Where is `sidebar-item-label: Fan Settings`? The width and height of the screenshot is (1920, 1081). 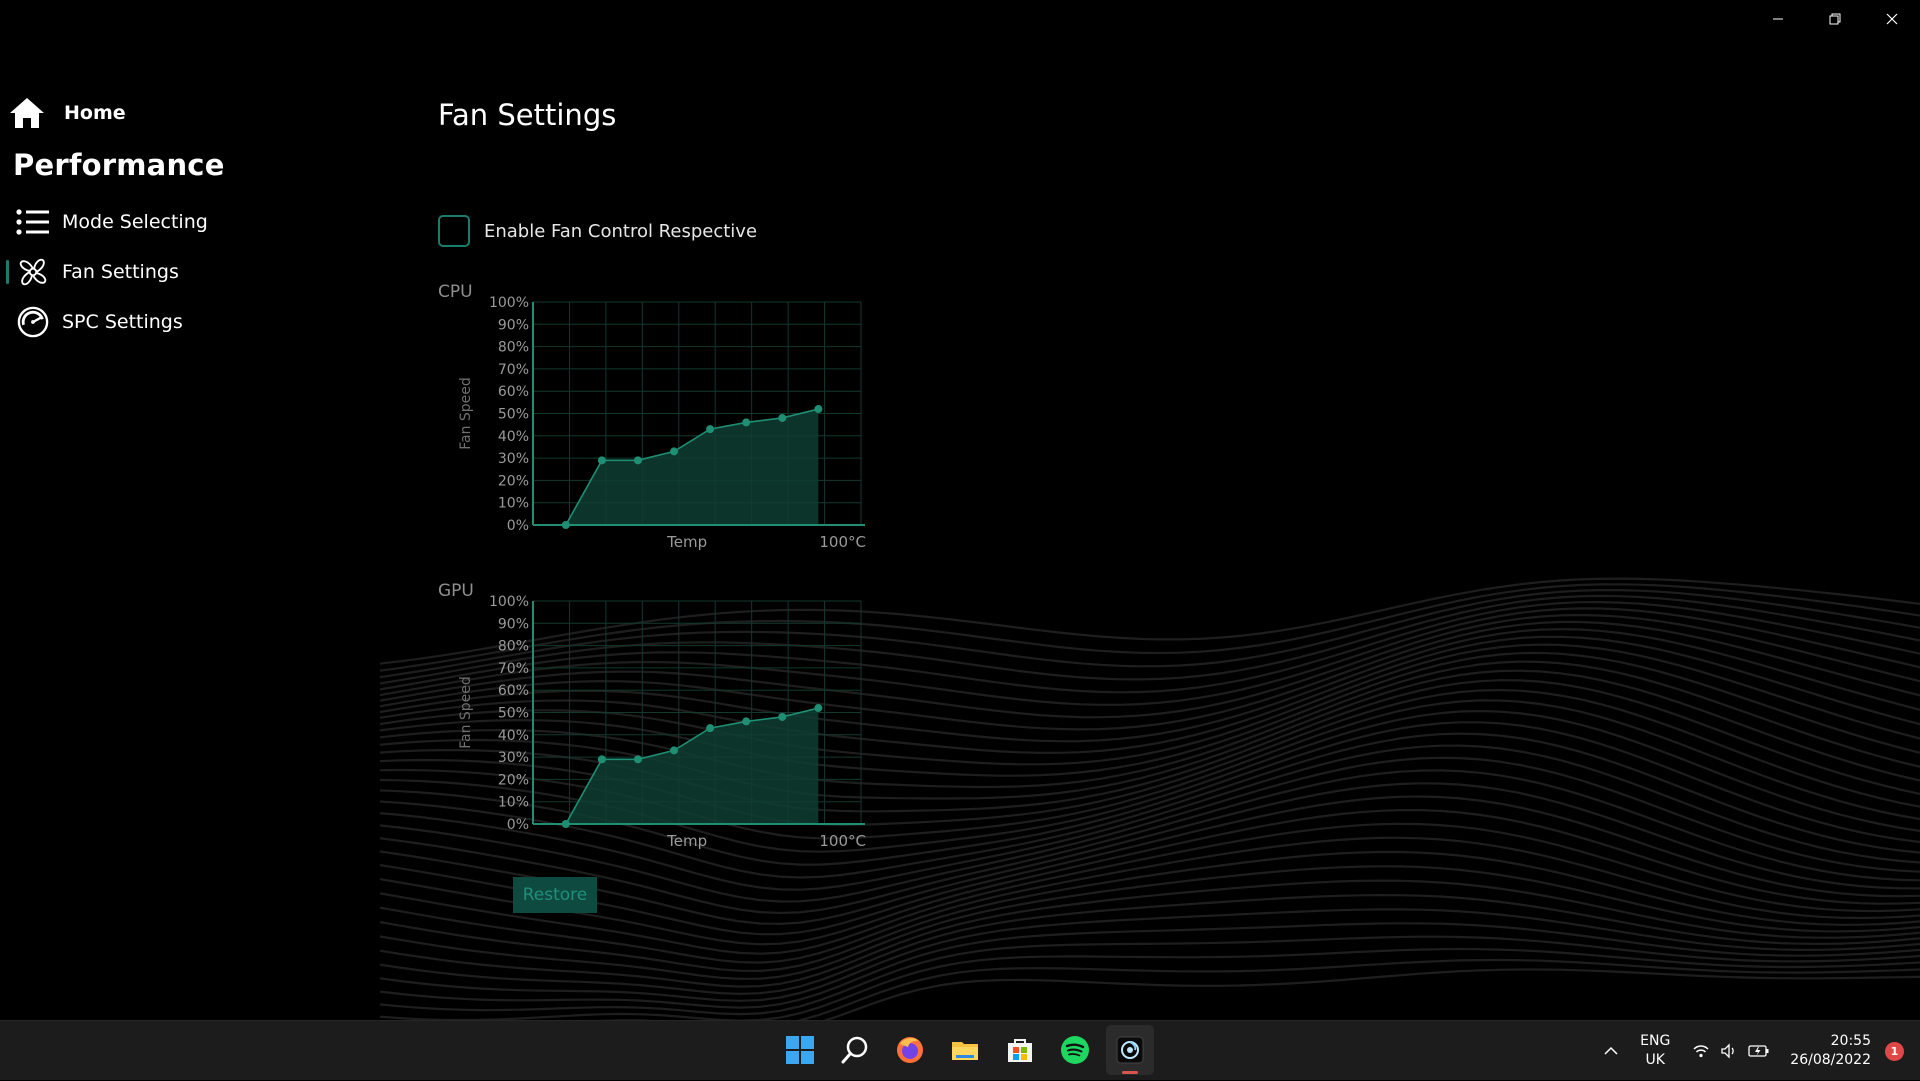
sidebar-item-label: Fan Settings is located at coordinates (120, 272).